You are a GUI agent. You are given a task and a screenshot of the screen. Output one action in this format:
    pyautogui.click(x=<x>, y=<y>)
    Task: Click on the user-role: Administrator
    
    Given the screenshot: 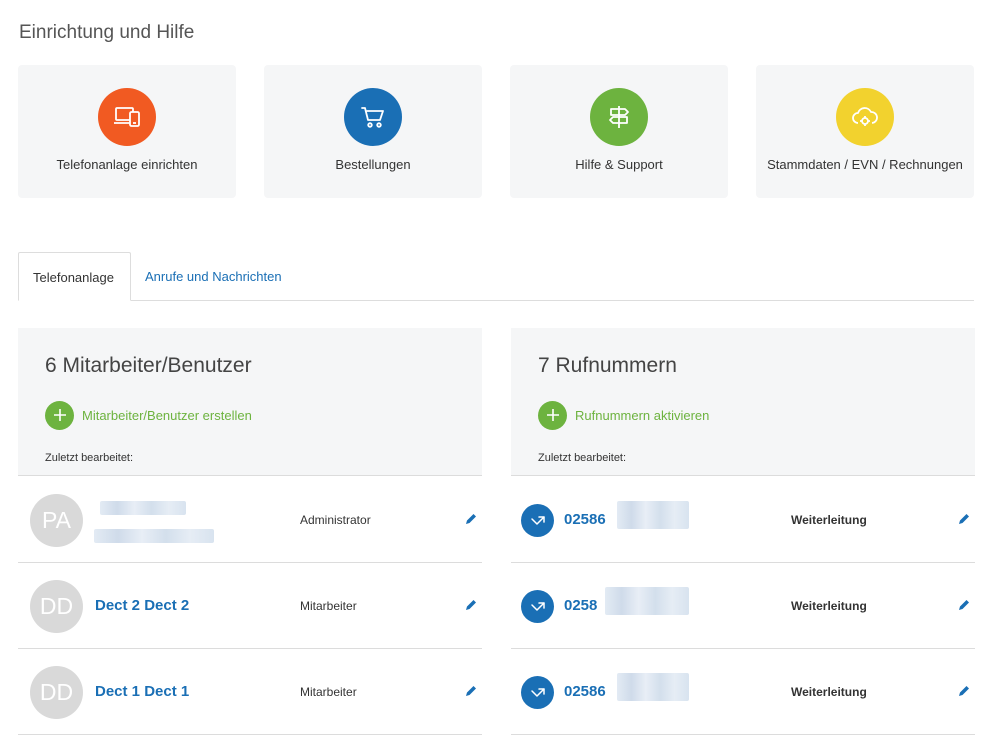 What is the action you would take?
    pyautogui.click(x=335, y=520)
    